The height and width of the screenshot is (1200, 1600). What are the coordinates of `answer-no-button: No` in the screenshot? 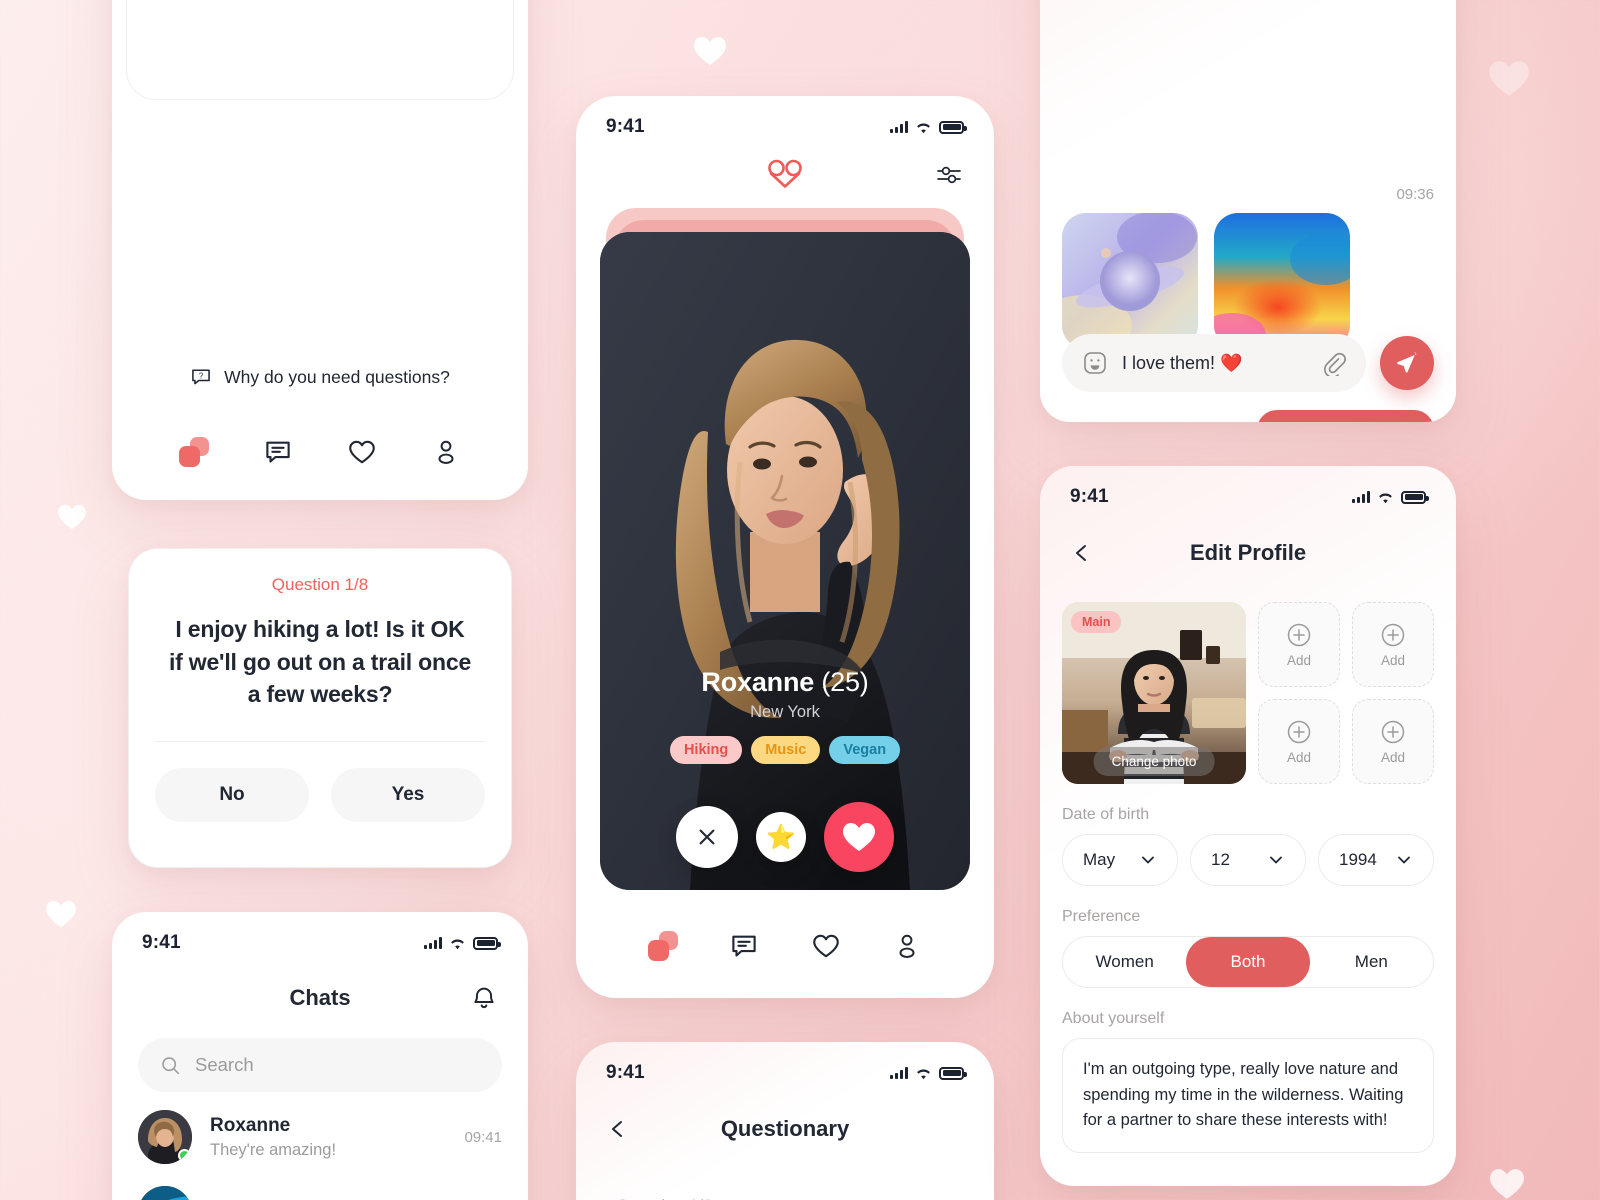 It's located at (232, 794).